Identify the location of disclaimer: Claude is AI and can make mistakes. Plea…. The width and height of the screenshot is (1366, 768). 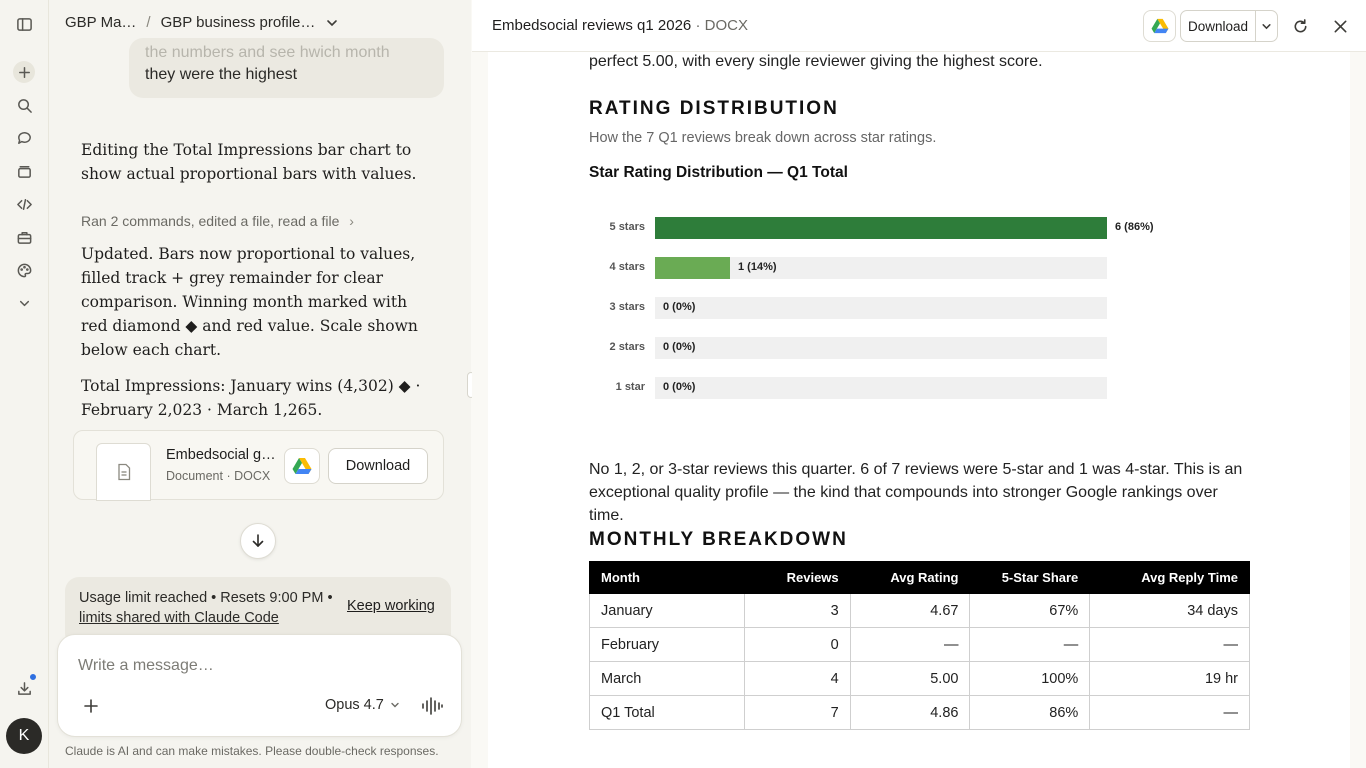
(252, 751).